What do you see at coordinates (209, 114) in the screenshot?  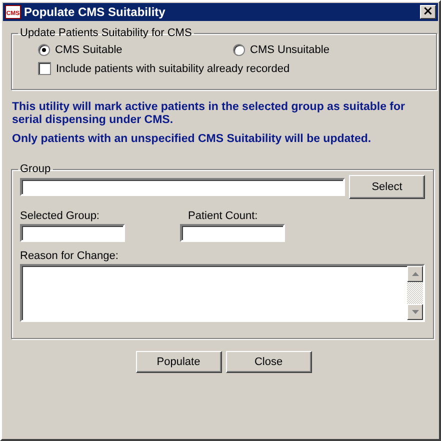 I see `info-text: This utility will mark active patients in the selected group as suitable for serial dispensing under CMS.` at bounding box center [209, 114].